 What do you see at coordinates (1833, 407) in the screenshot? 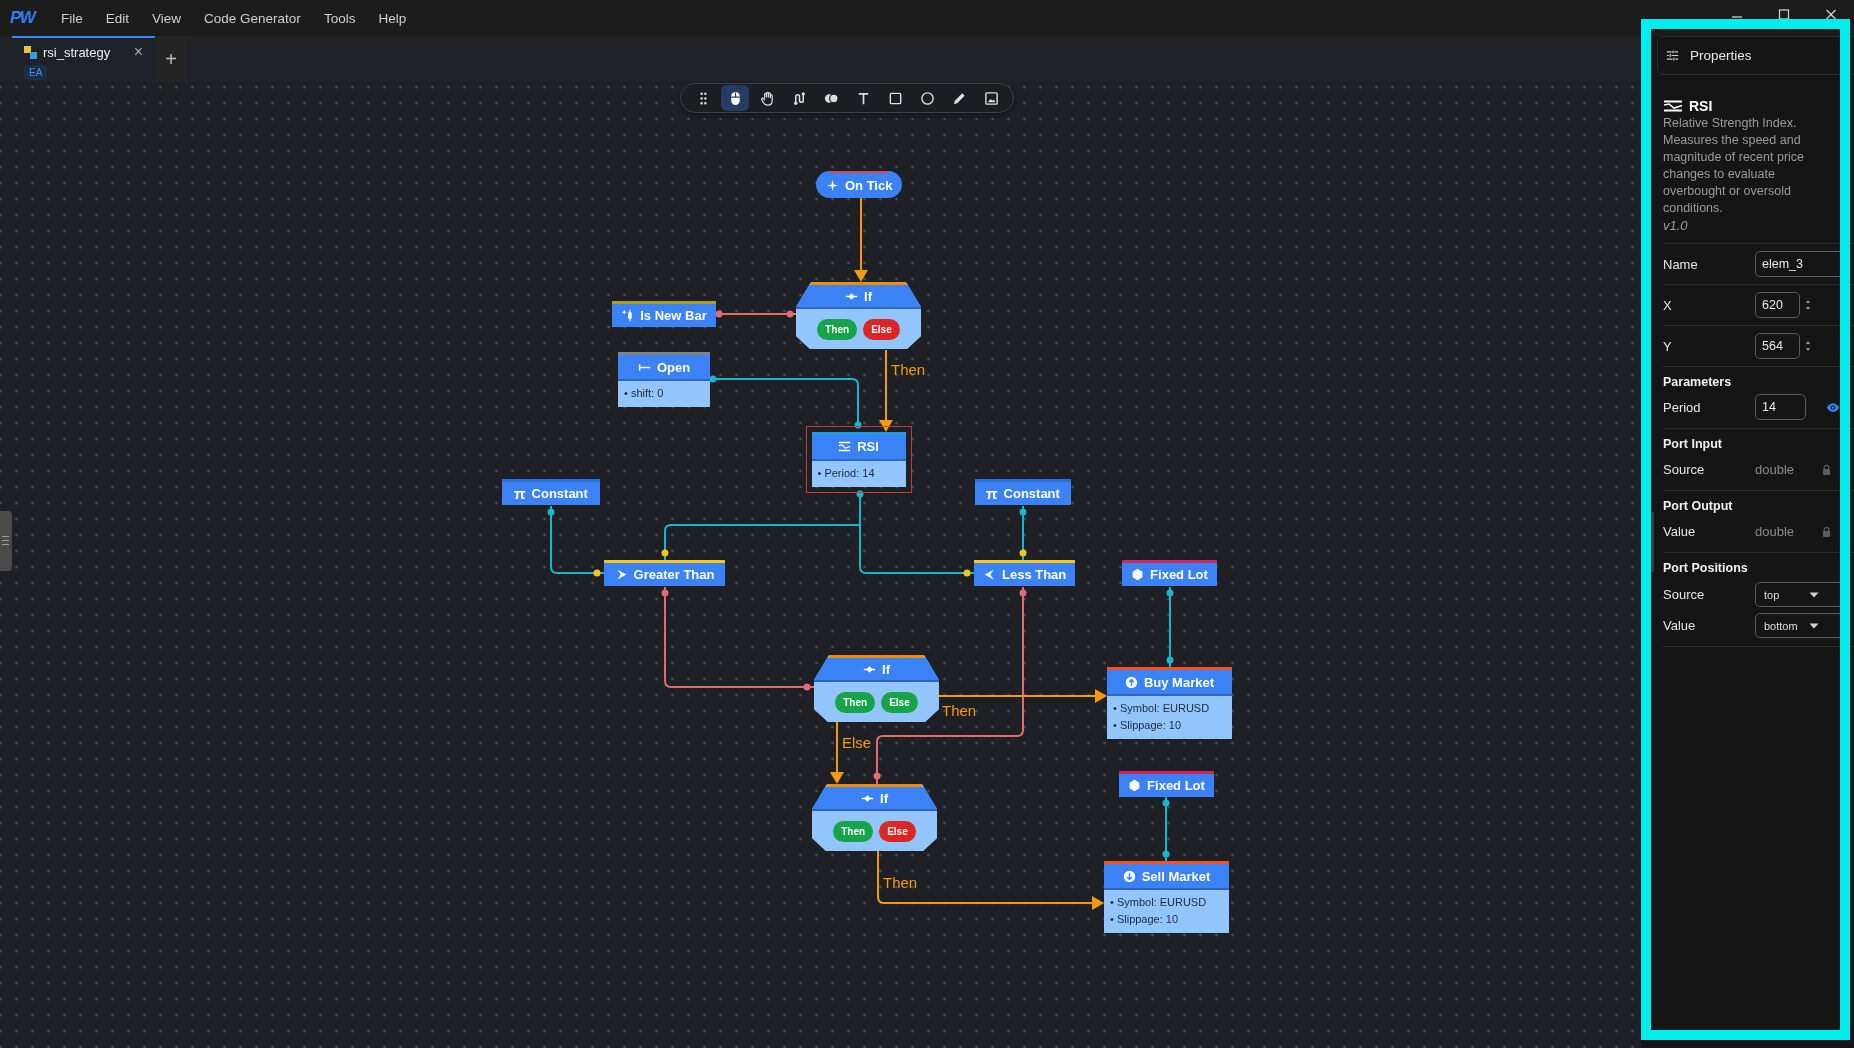
I see `eye-icon` at bounding box center [1833, 407].